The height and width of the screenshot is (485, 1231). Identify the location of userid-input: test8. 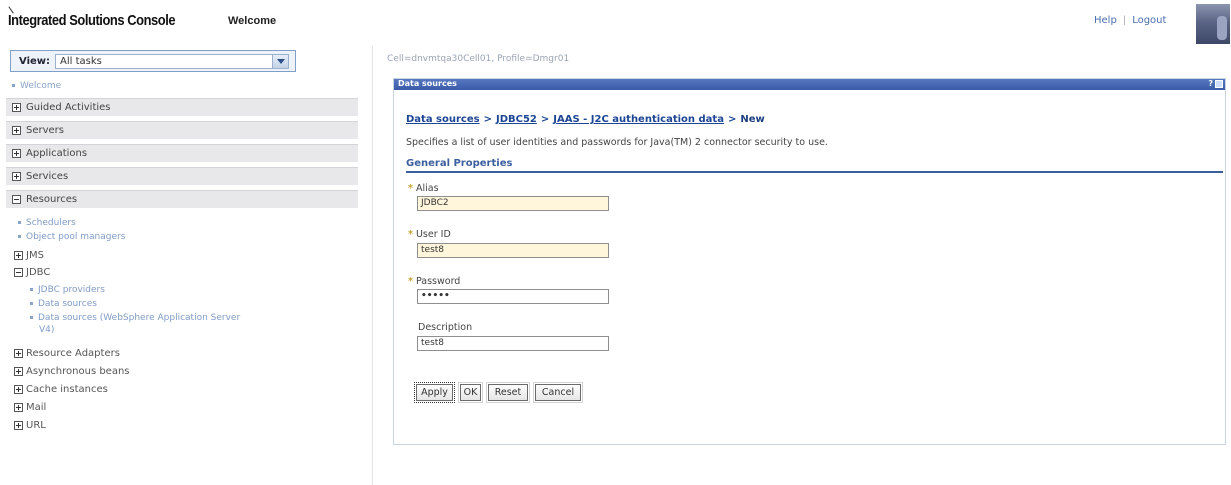
(513, 250).